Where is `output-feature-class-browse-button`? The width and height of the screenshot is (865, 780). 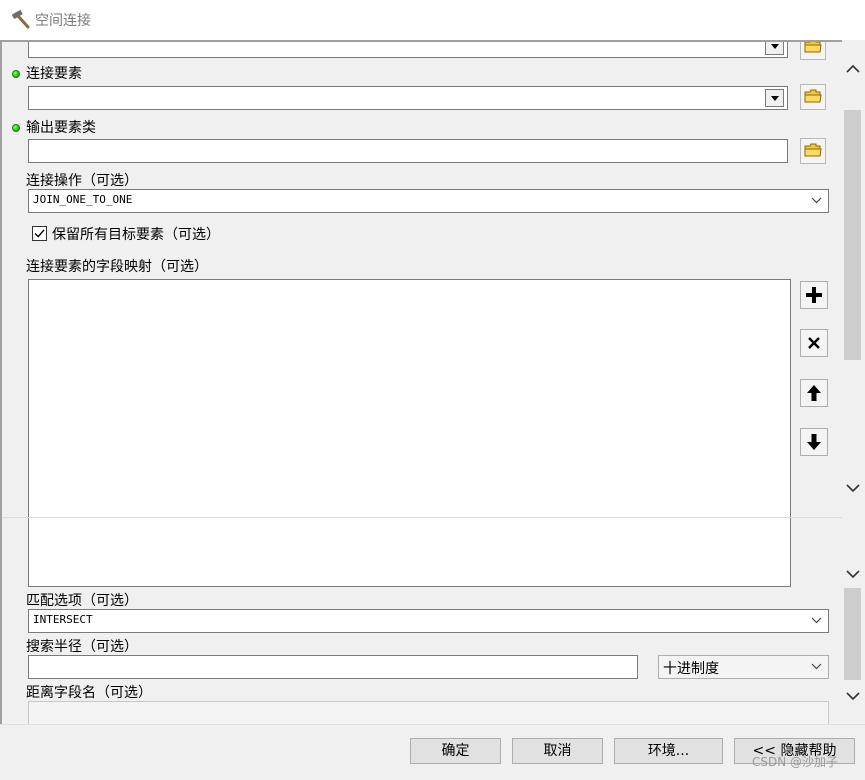
output-feature-class-browse-button is located at coordinates (813, 151).